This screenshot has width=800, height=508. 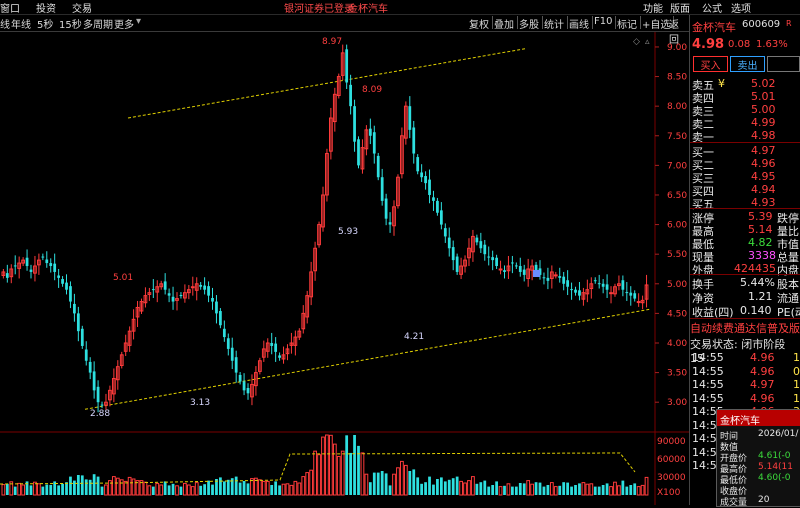 What do you see at coordinates (479, 23) in the screenshot?
I see `adjust-button: 复权` at bounding box center [479, 23].